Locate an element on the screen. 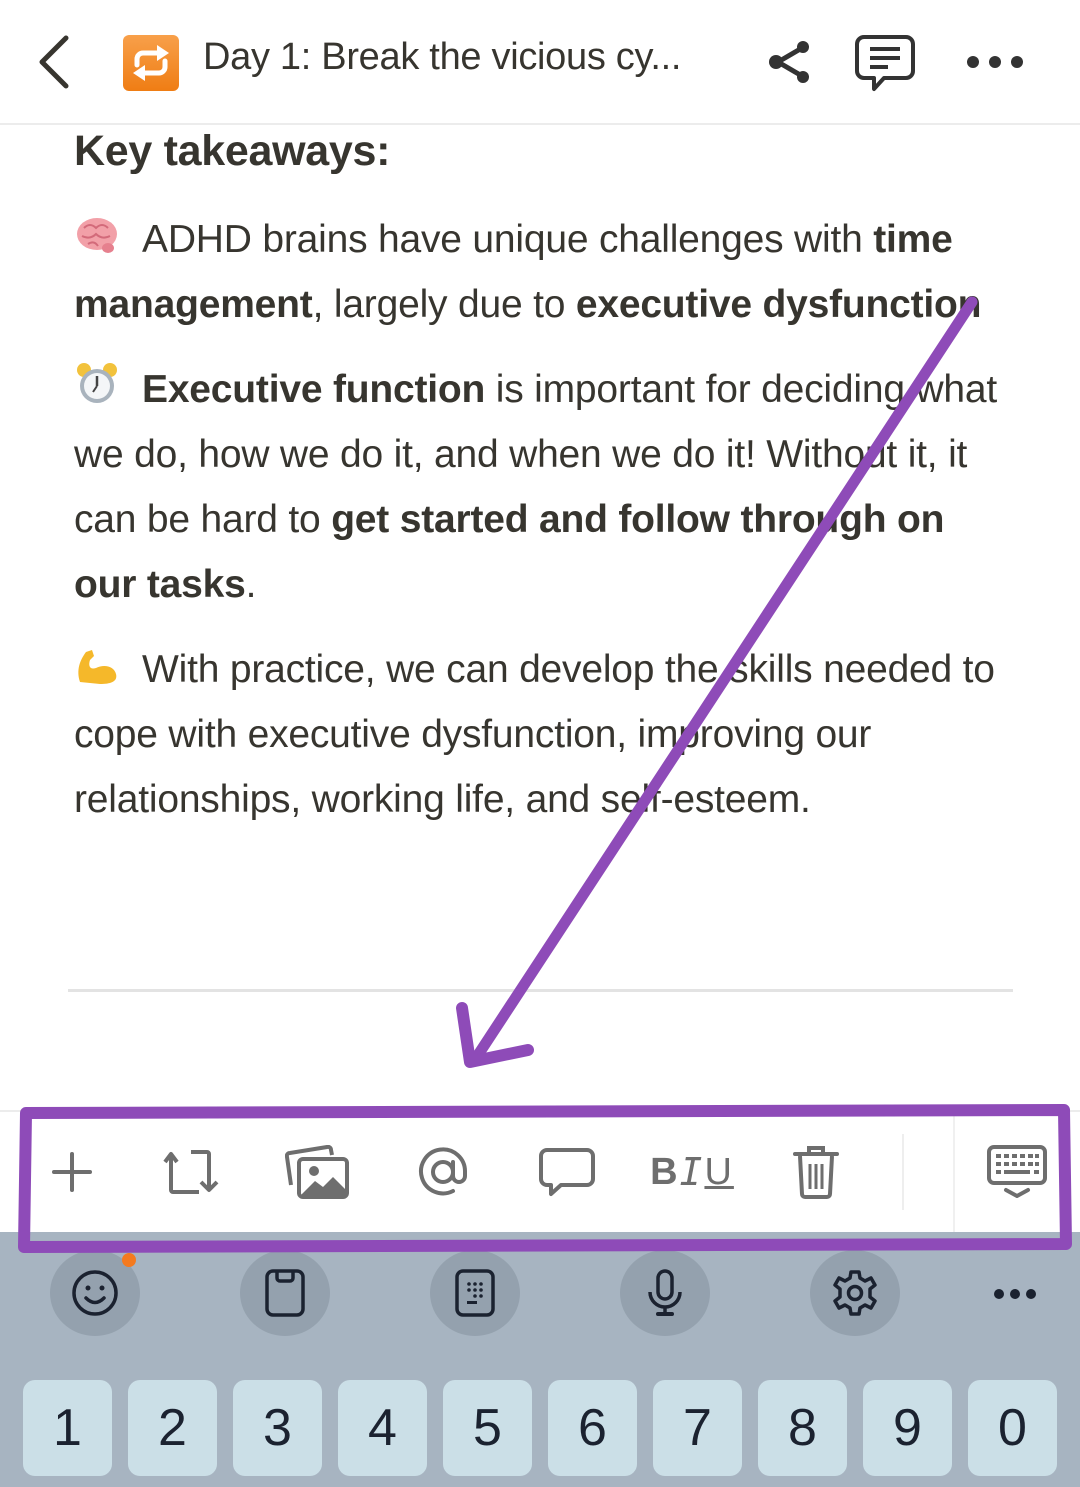  share-button is located at coordinates (790, 62).